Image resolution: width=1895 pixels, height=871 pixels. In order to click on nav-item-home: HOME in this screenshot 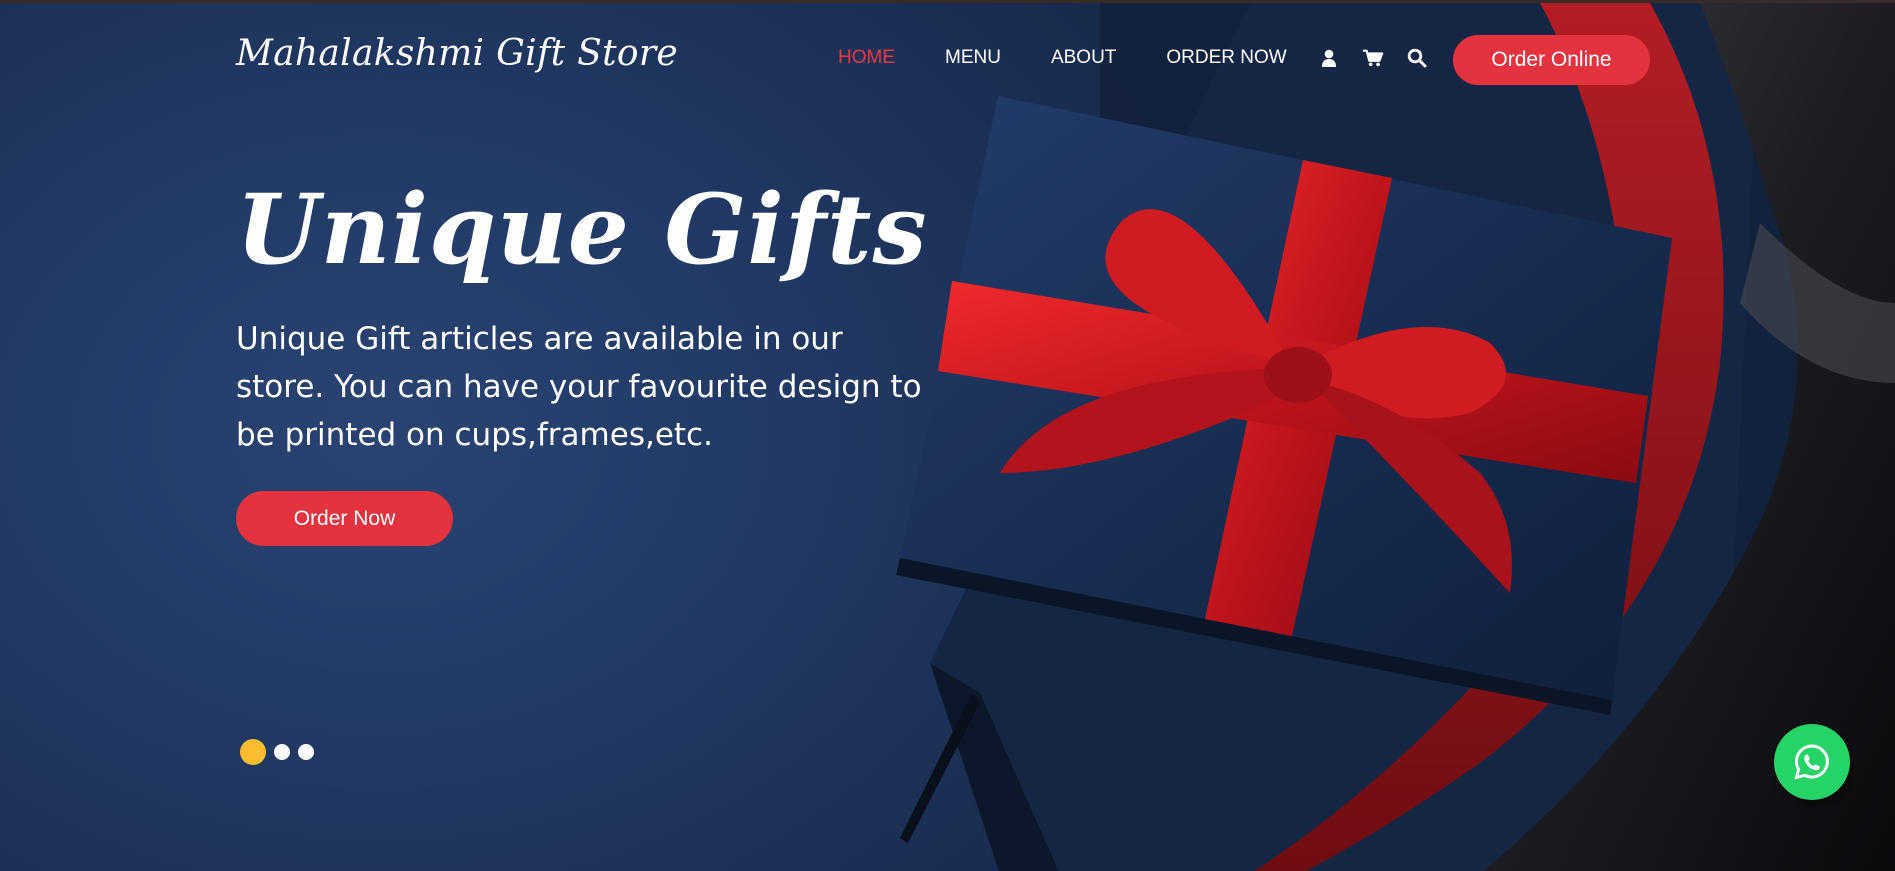, I will do `click(866, 58)`.